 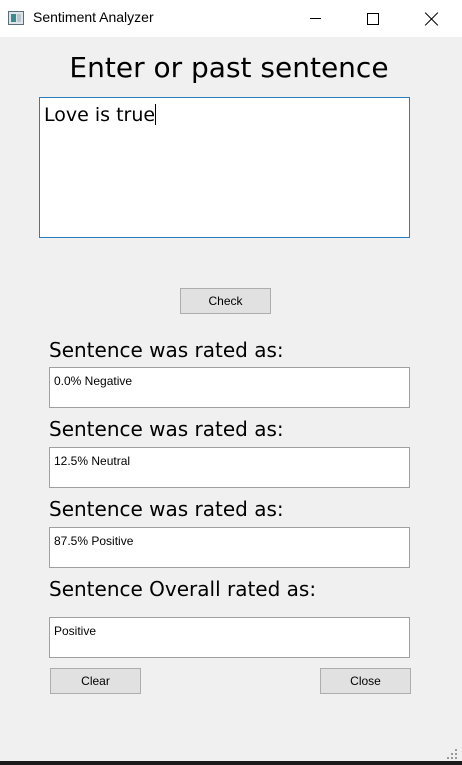 I want to click on title-bar: Sentiment Analyzer, so click(x=231, y=18).